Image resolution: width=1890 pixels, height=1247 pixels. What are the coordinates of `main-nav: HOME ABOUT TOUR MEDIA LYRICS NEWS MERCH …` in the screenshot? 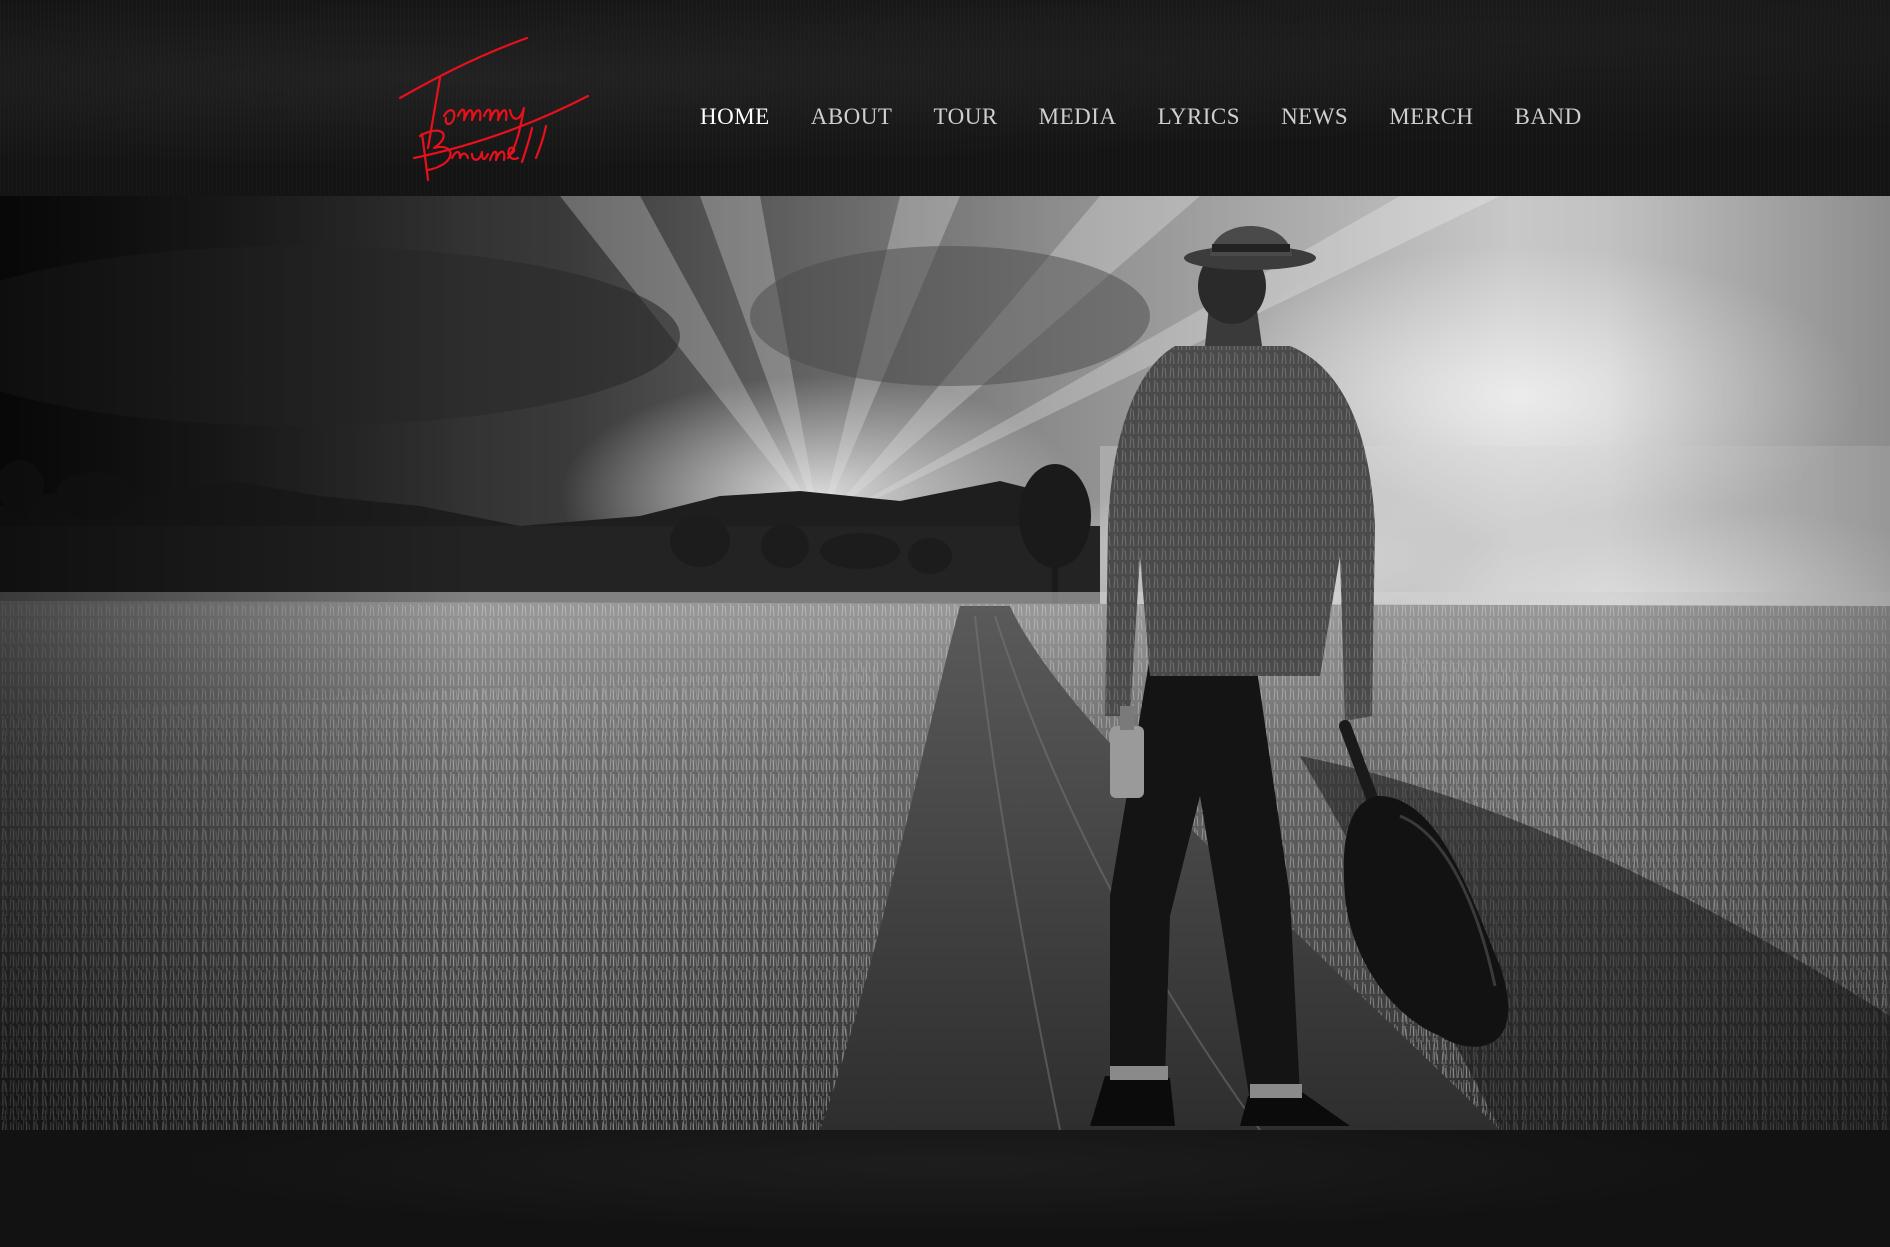 It's located at (1141, 117).